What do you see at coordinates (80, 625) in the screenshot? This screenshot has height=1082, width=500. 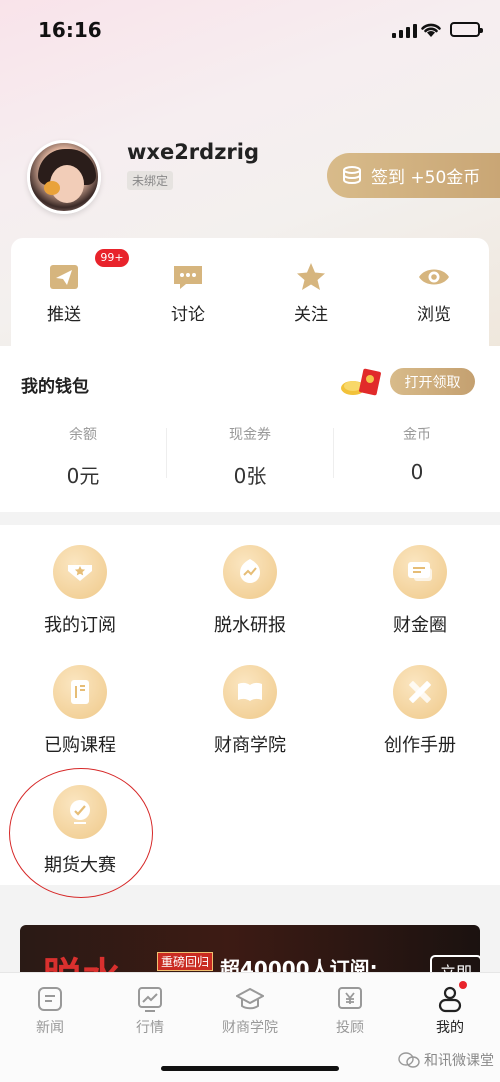 I see `grid-item-label: 我的订阅` at bounding box center [80, 625].